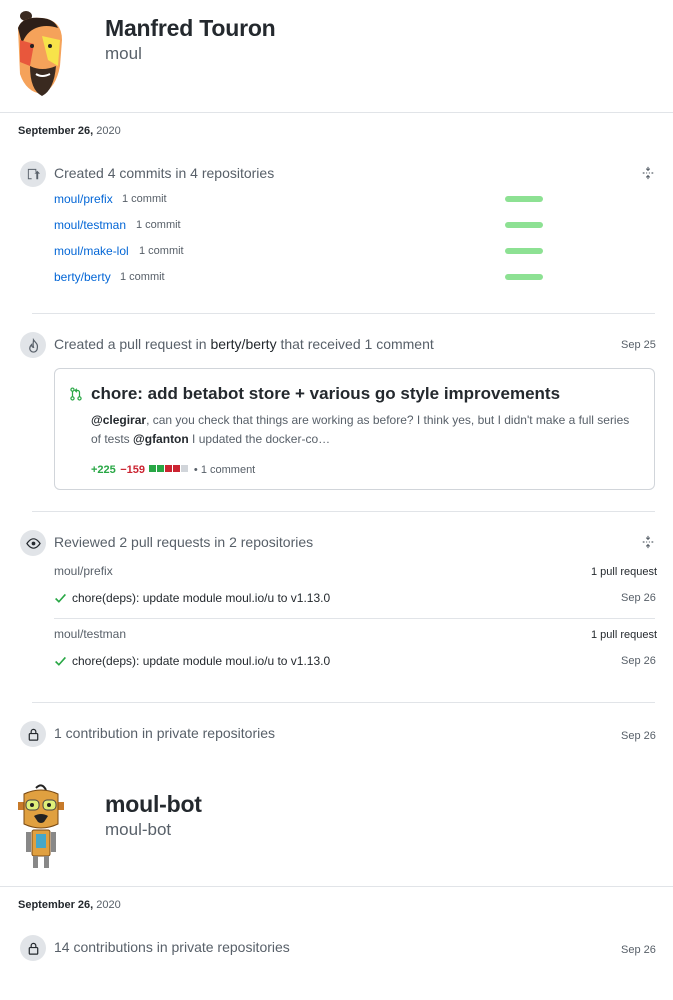 Image resolution: width=673 pixels, height=1000 pixels. I want to click on commit-repo-link: moul/make-lol, so click(91, 251).